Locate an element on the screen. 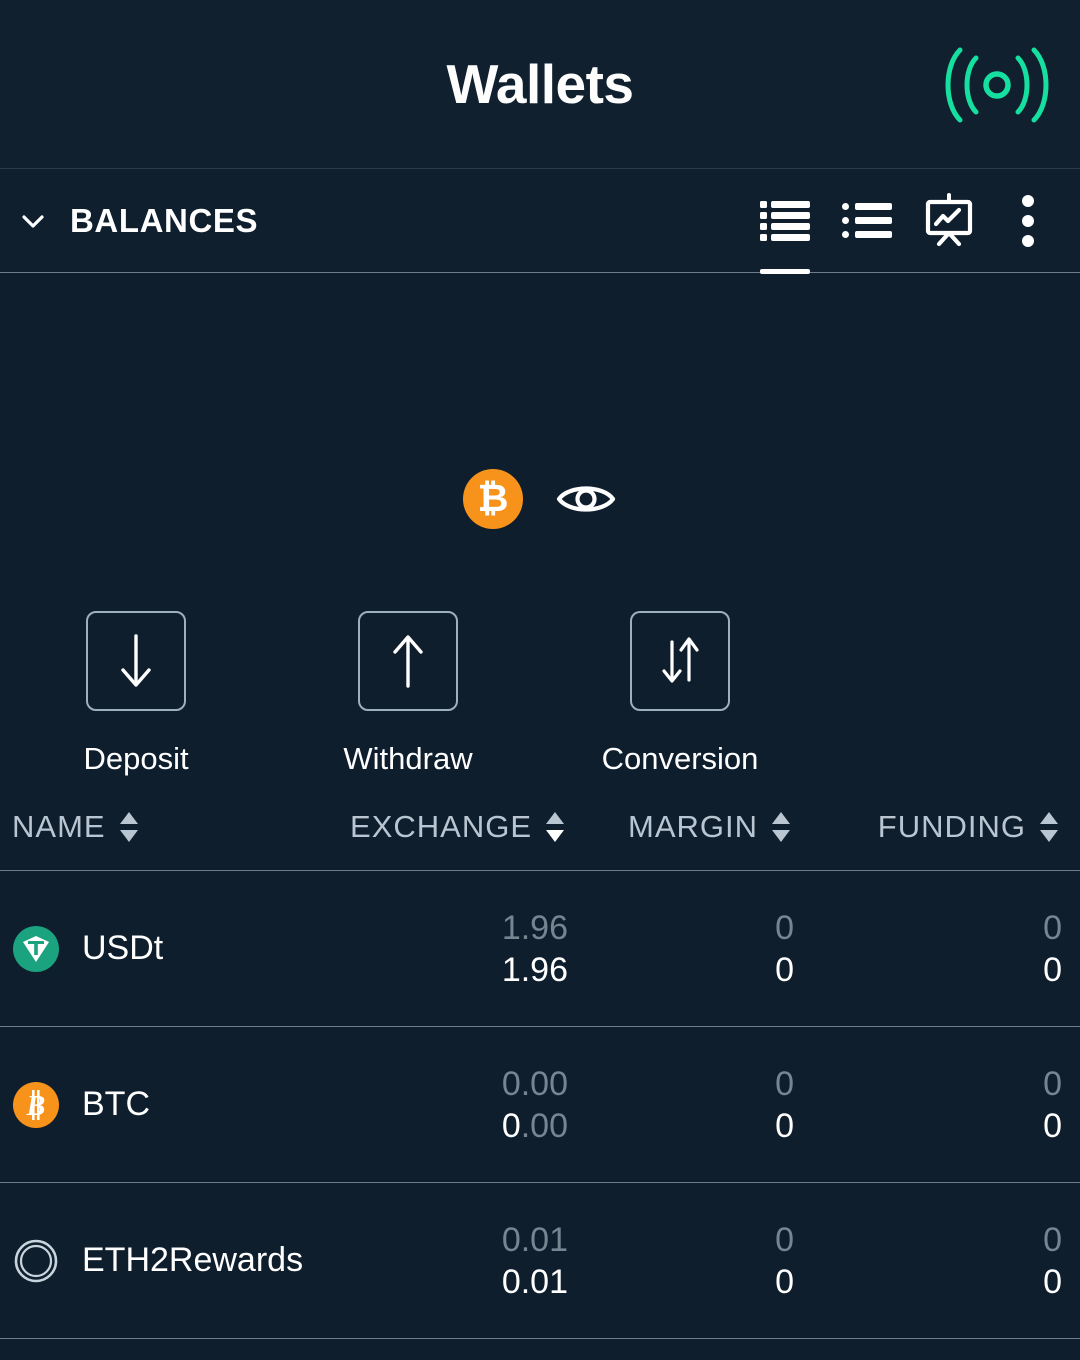  asset-cell: USDt is located at coordinates (162, 949).